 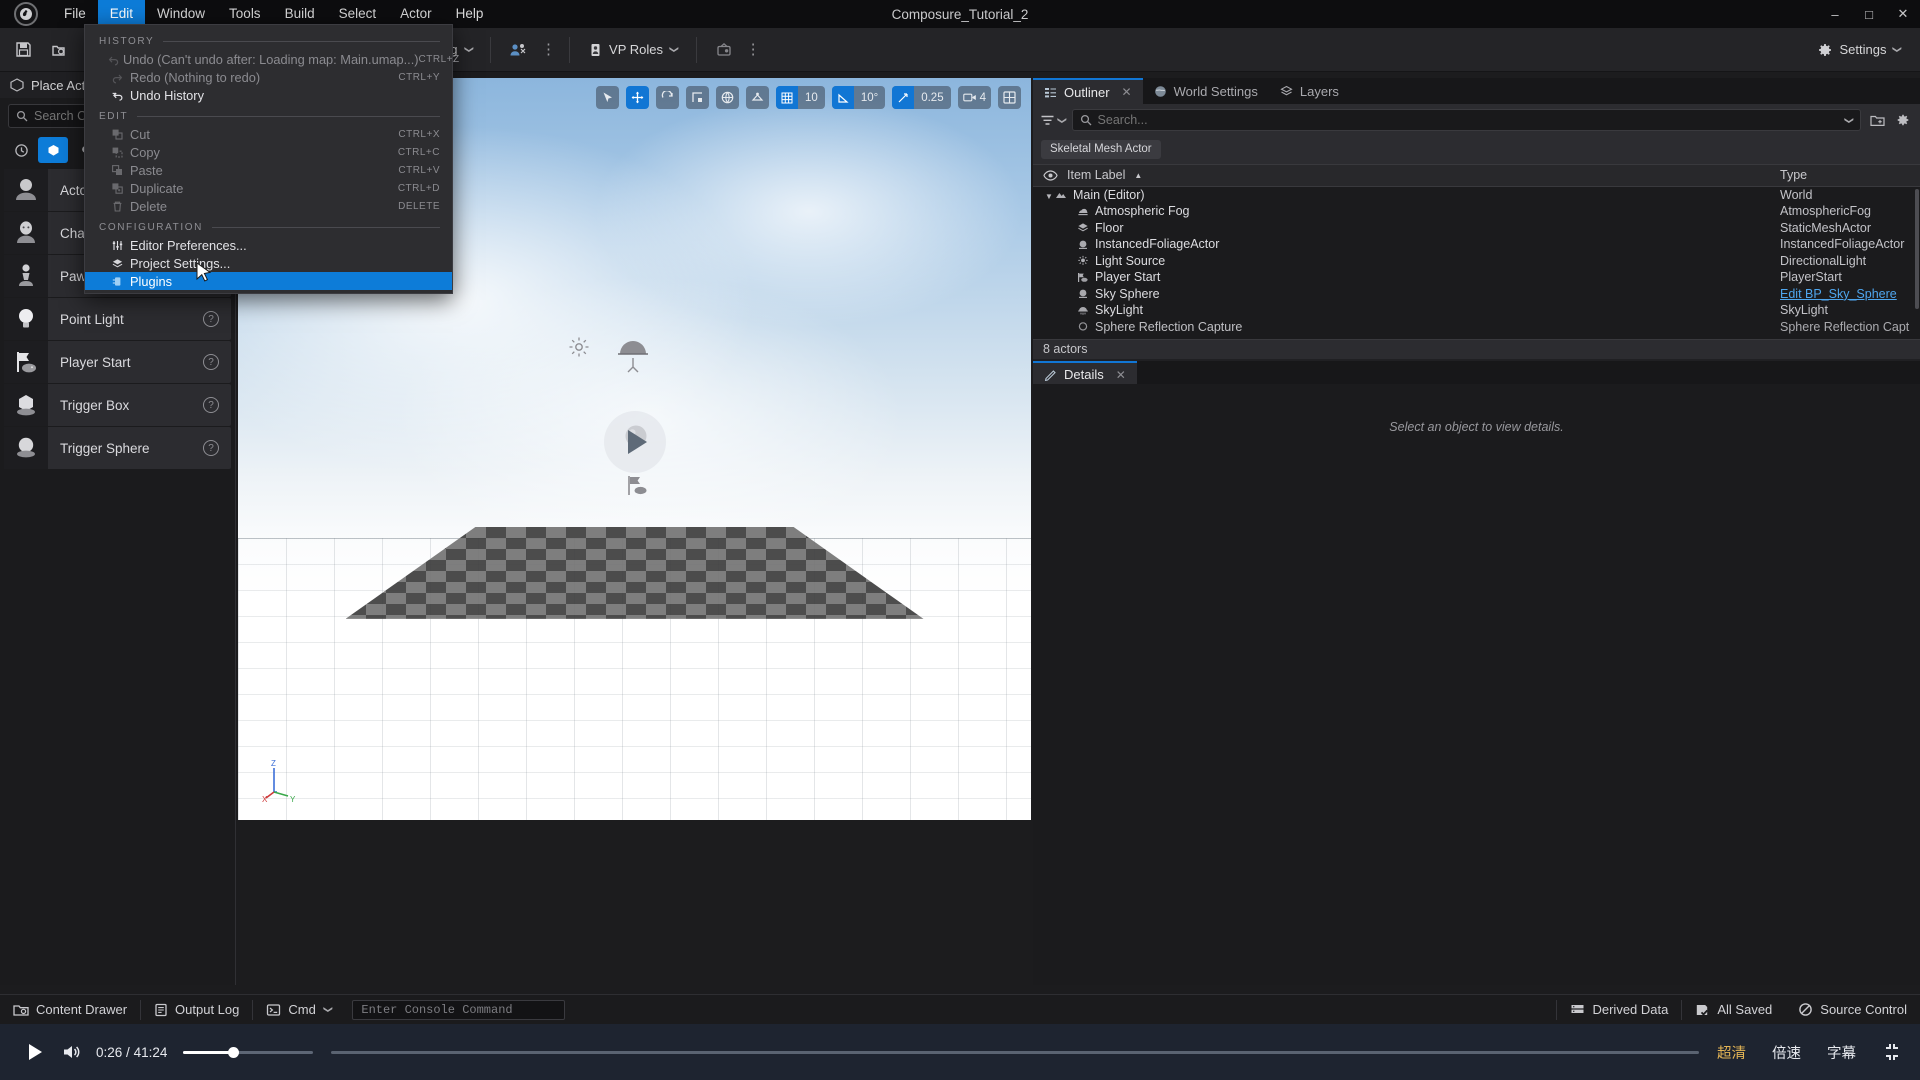 I want to click on angle-snap-value: 10°, so click(x=869, y=97).